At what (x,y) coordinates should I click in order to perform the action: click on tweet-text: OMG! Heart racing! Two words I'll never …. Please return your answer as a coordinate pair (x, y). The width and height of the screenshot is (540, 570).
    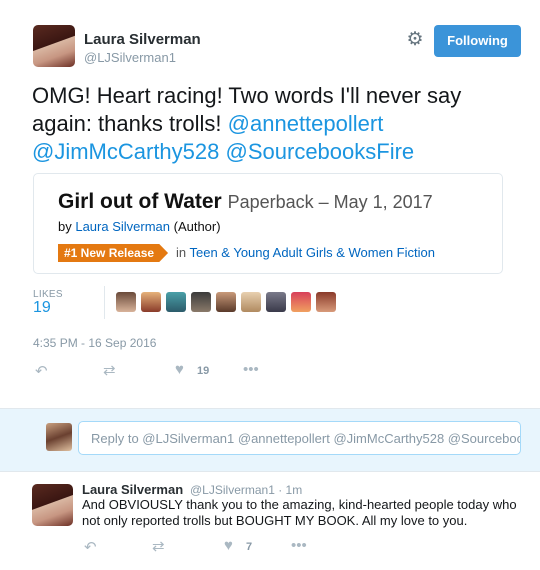
    Looking at the image, I should click on (272, 124).